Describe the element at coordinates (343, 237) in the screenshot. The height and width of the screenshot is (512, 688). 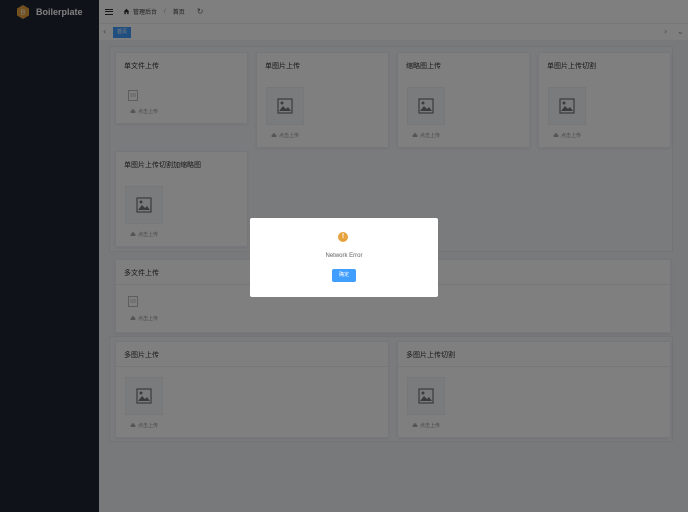
I see `warning-icon: !` at that location.